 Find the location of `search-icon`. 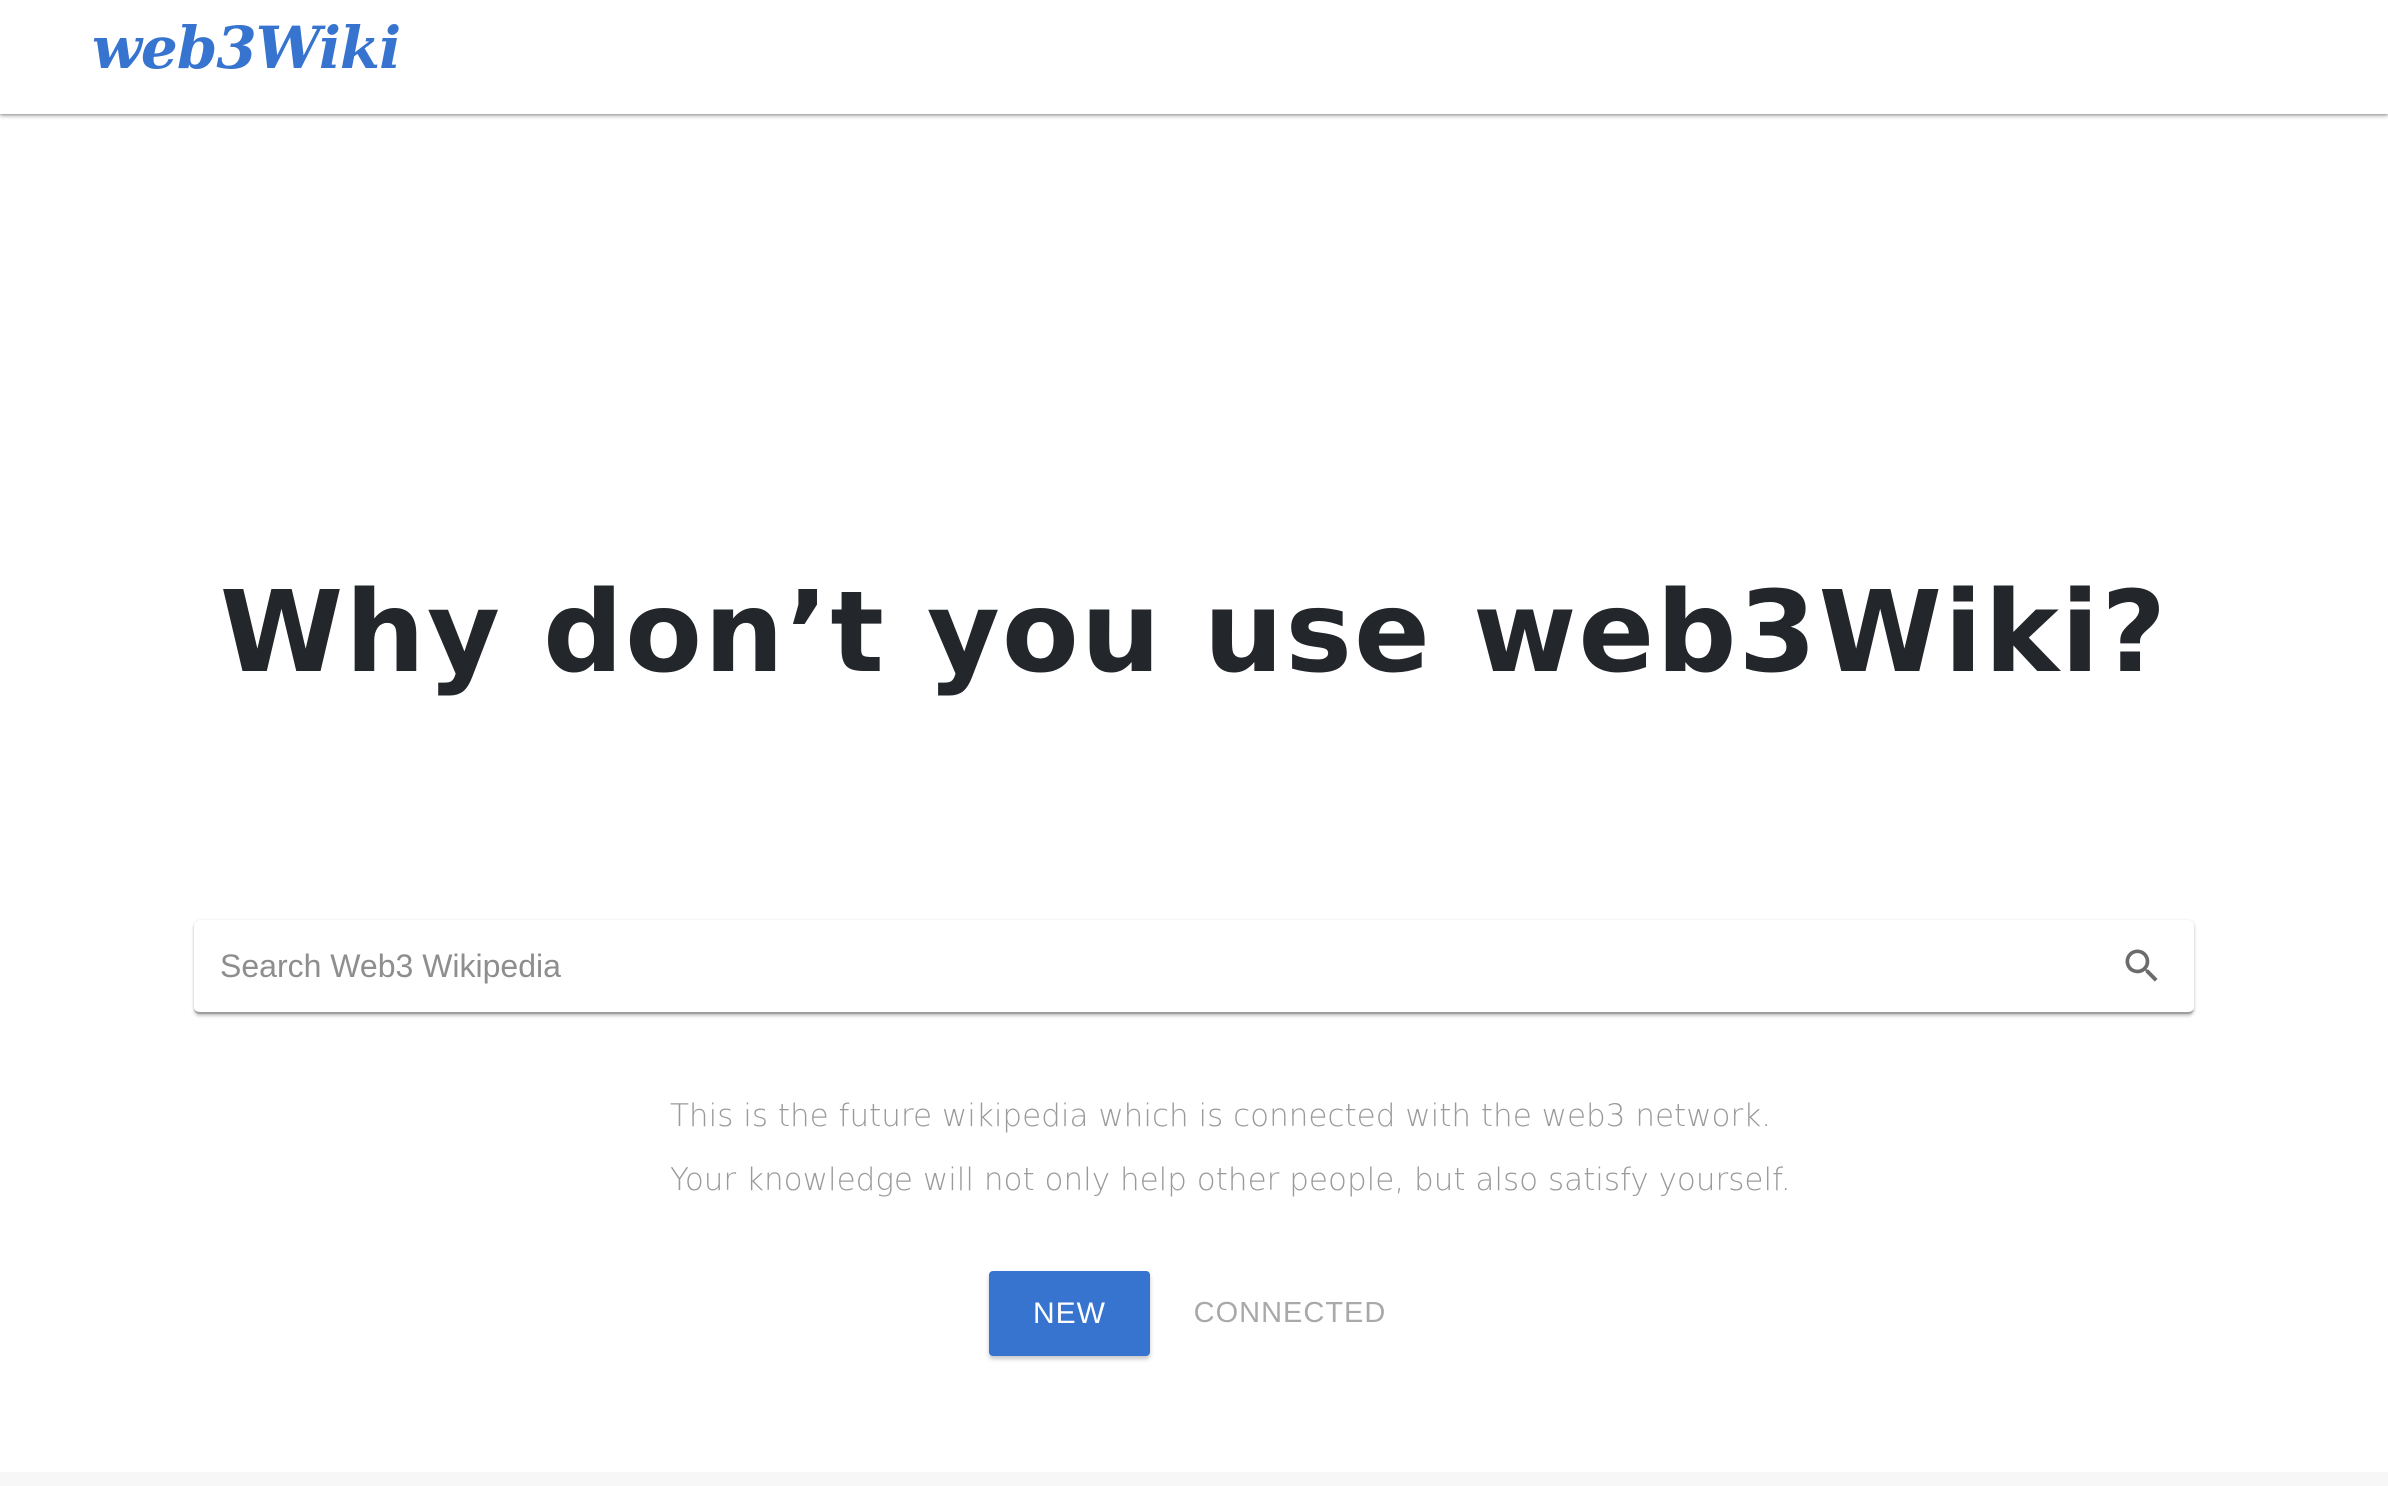

search-icon is located at coordinates (2142, 966).